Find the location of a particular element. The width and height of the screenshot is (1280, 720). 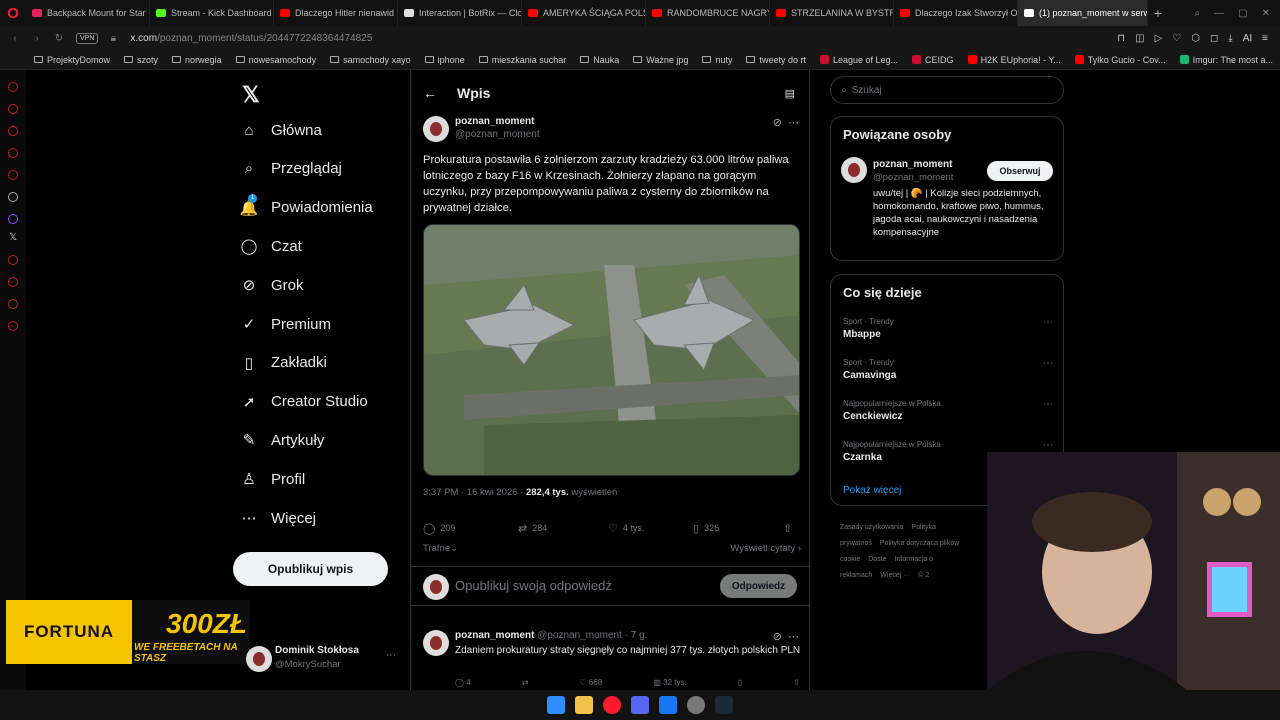

bookmark-item: nowesamochody is located at coordinates (275, 60).